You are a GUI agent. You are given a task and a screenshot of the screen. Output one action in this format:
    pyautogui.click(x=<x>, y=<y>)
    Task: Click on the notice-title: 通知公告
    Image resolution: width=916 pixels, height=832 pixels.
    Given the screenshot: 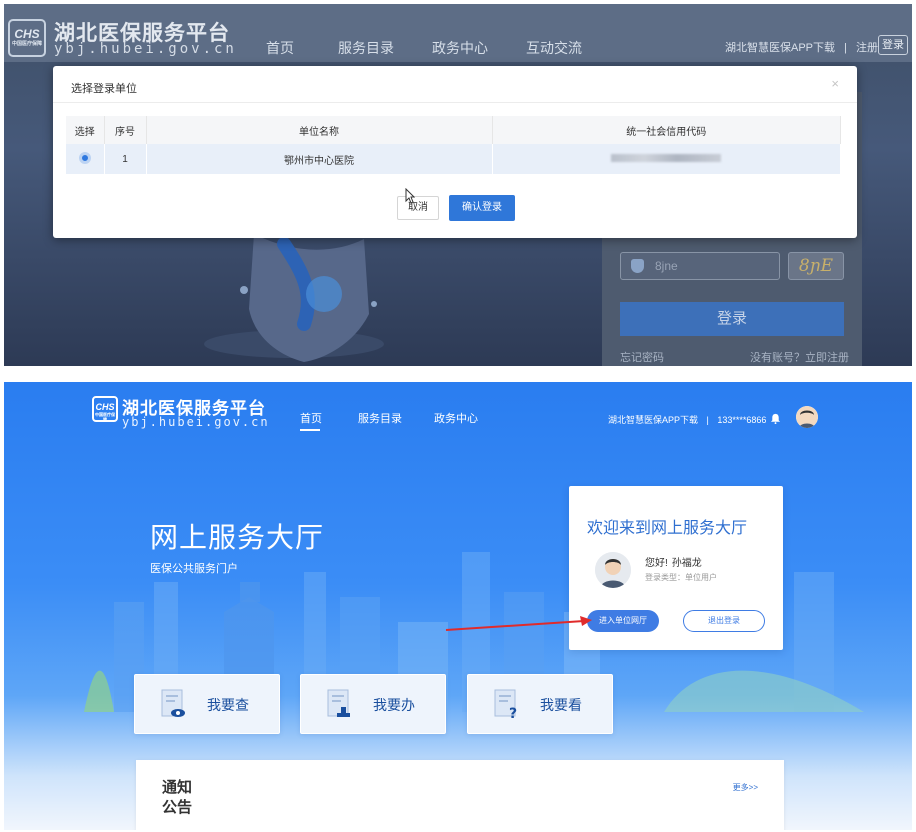 What is the action you would take?
    pyautogui.click(x=177, y=797)
    